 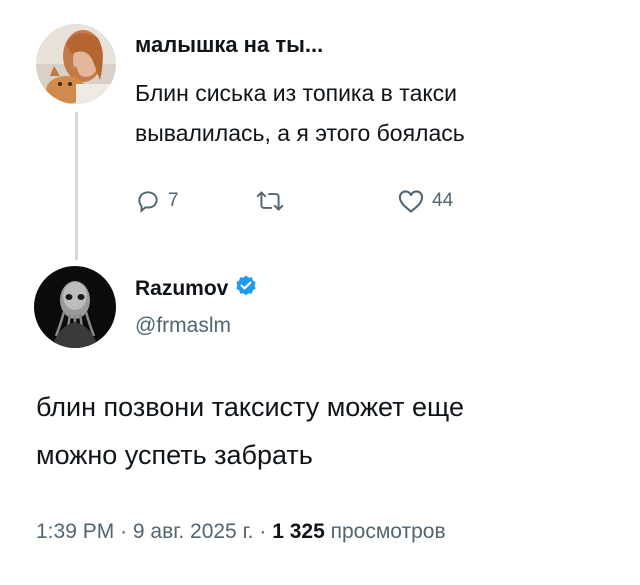 What do you see at coordinates (183, 326) in the screenshot?
I see `reply-author-handle: @frmaslm` at bounding box center [183, 326].